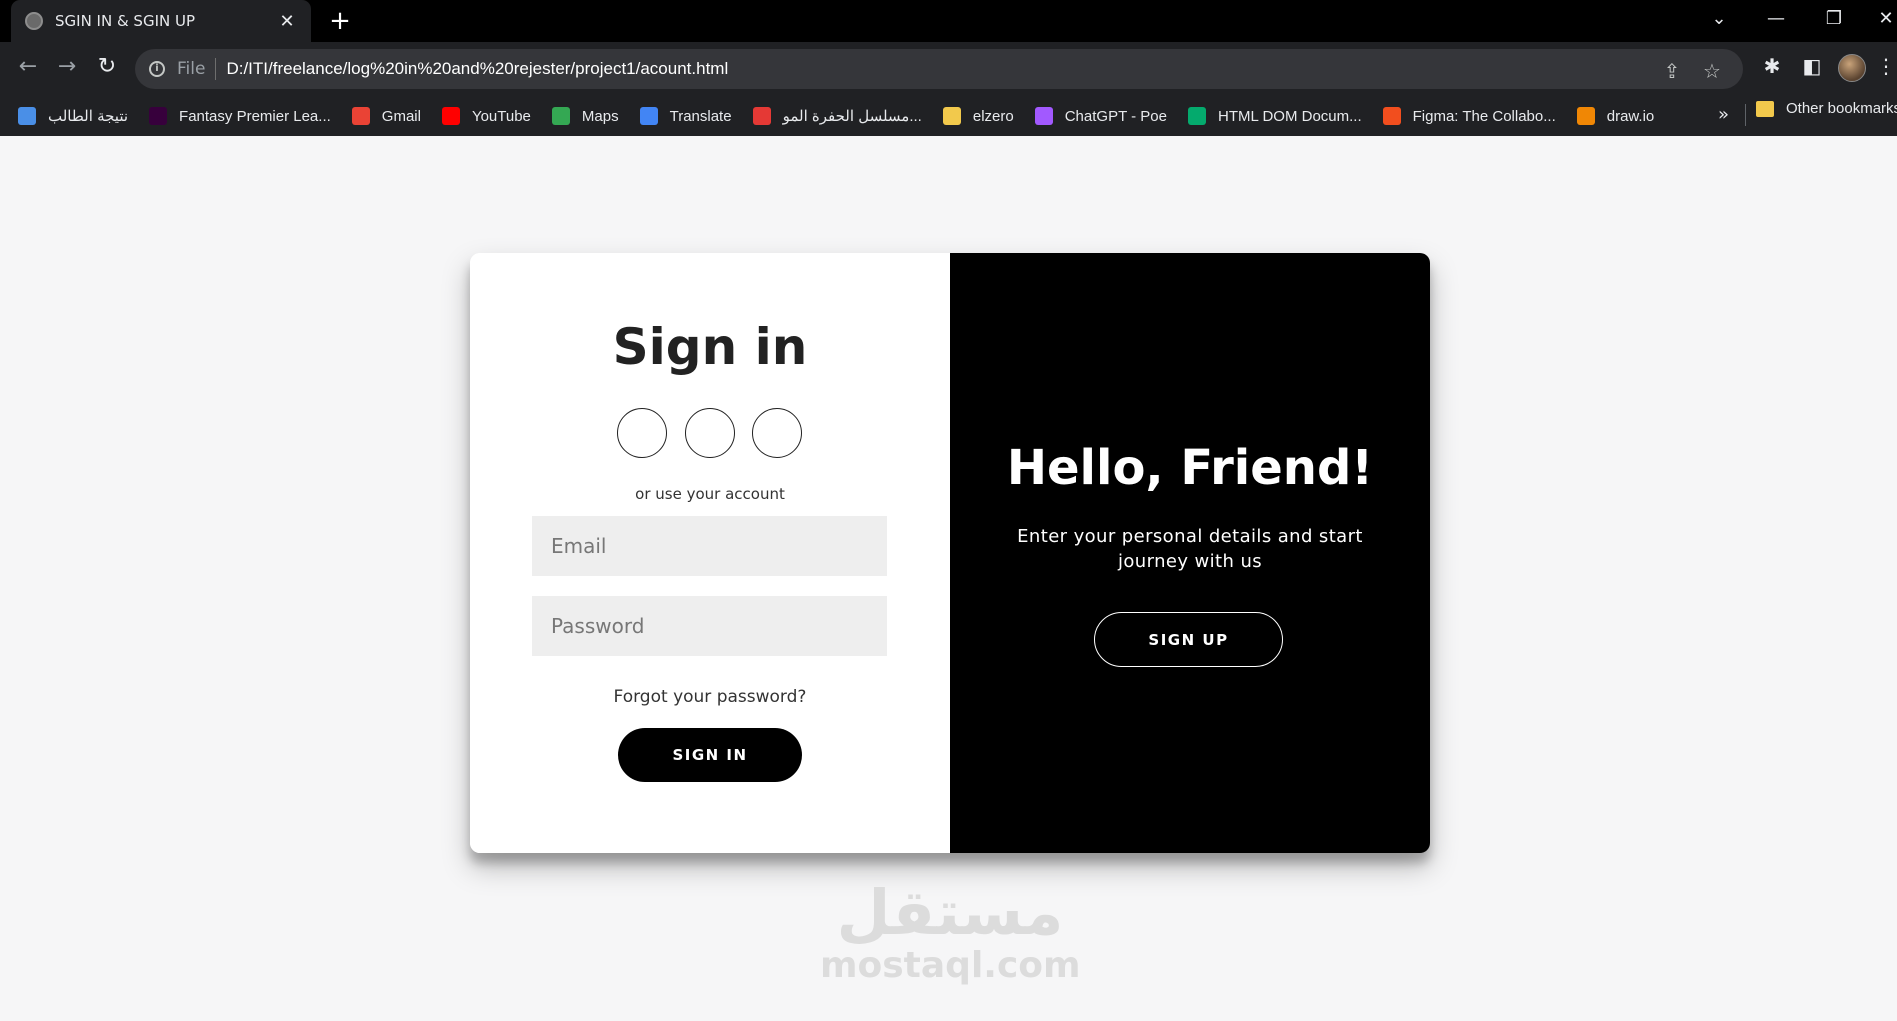 Image resolution: width=1897 pixels, height=1021 pixels. What do you see at coordinates (67, 66) in the screenshot?
I see `forward-arrow-icon: →` at bounding box center [67, 66].